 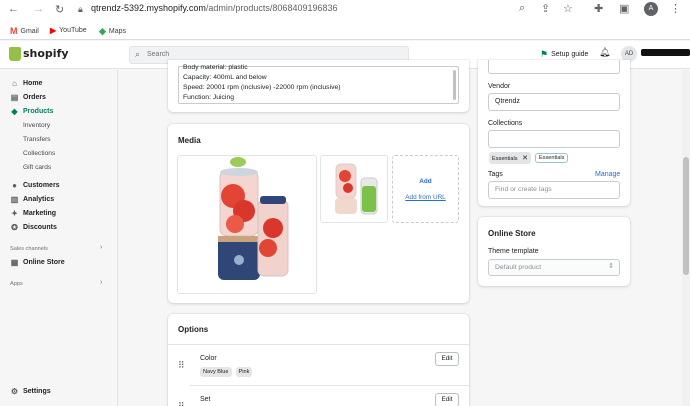 I want to click on options-title: Options, so click(x=193, y=329).